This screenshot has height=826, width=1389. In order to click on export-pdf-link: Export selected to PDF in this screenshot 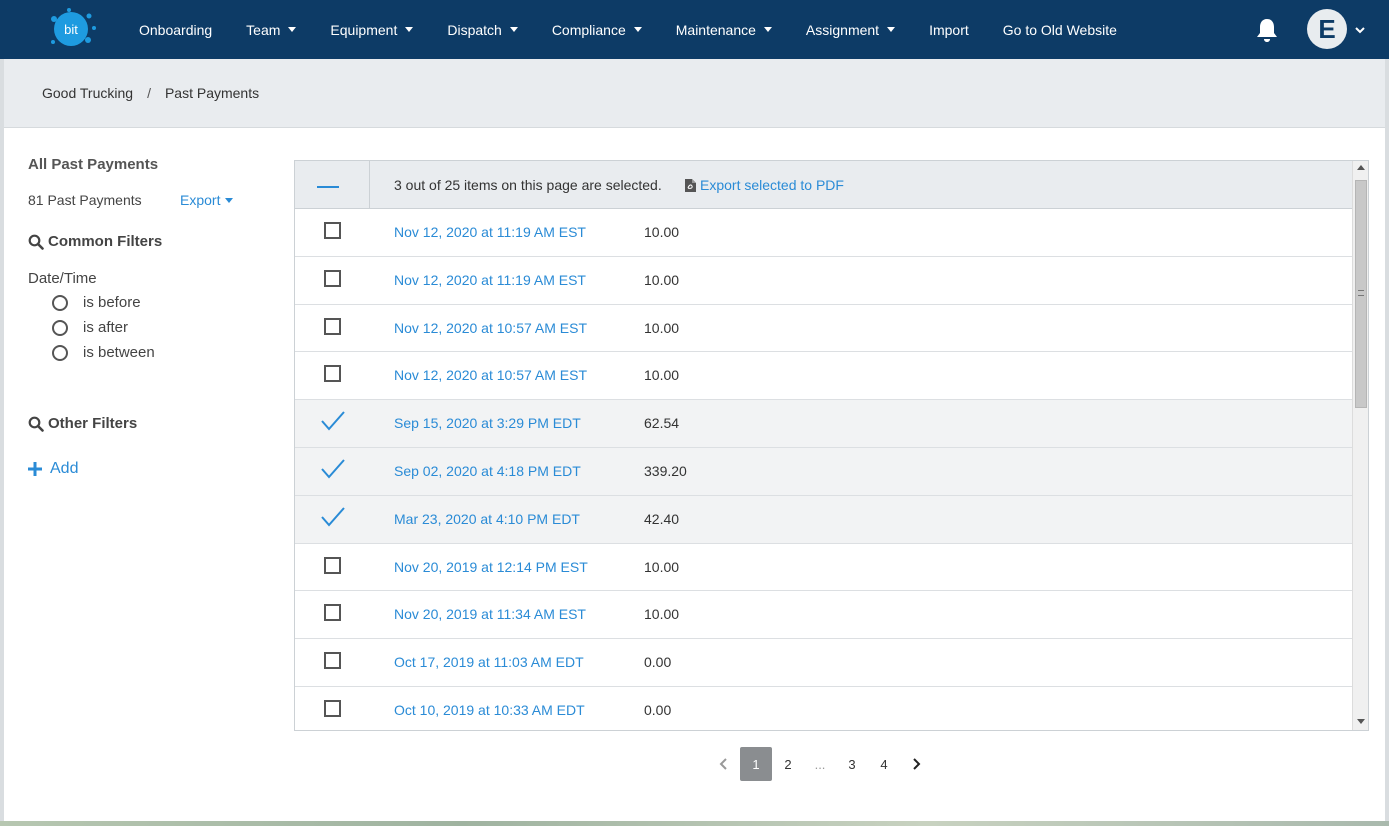, I will do `click(764, 185)`.